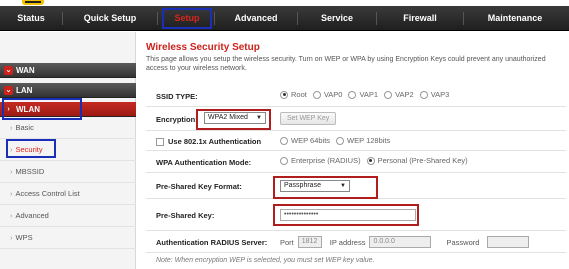 This screenshot has width=569, height=269. I want to click on wep-bits-options: WEP 64bits WEP 128bits, so click(338, 140).